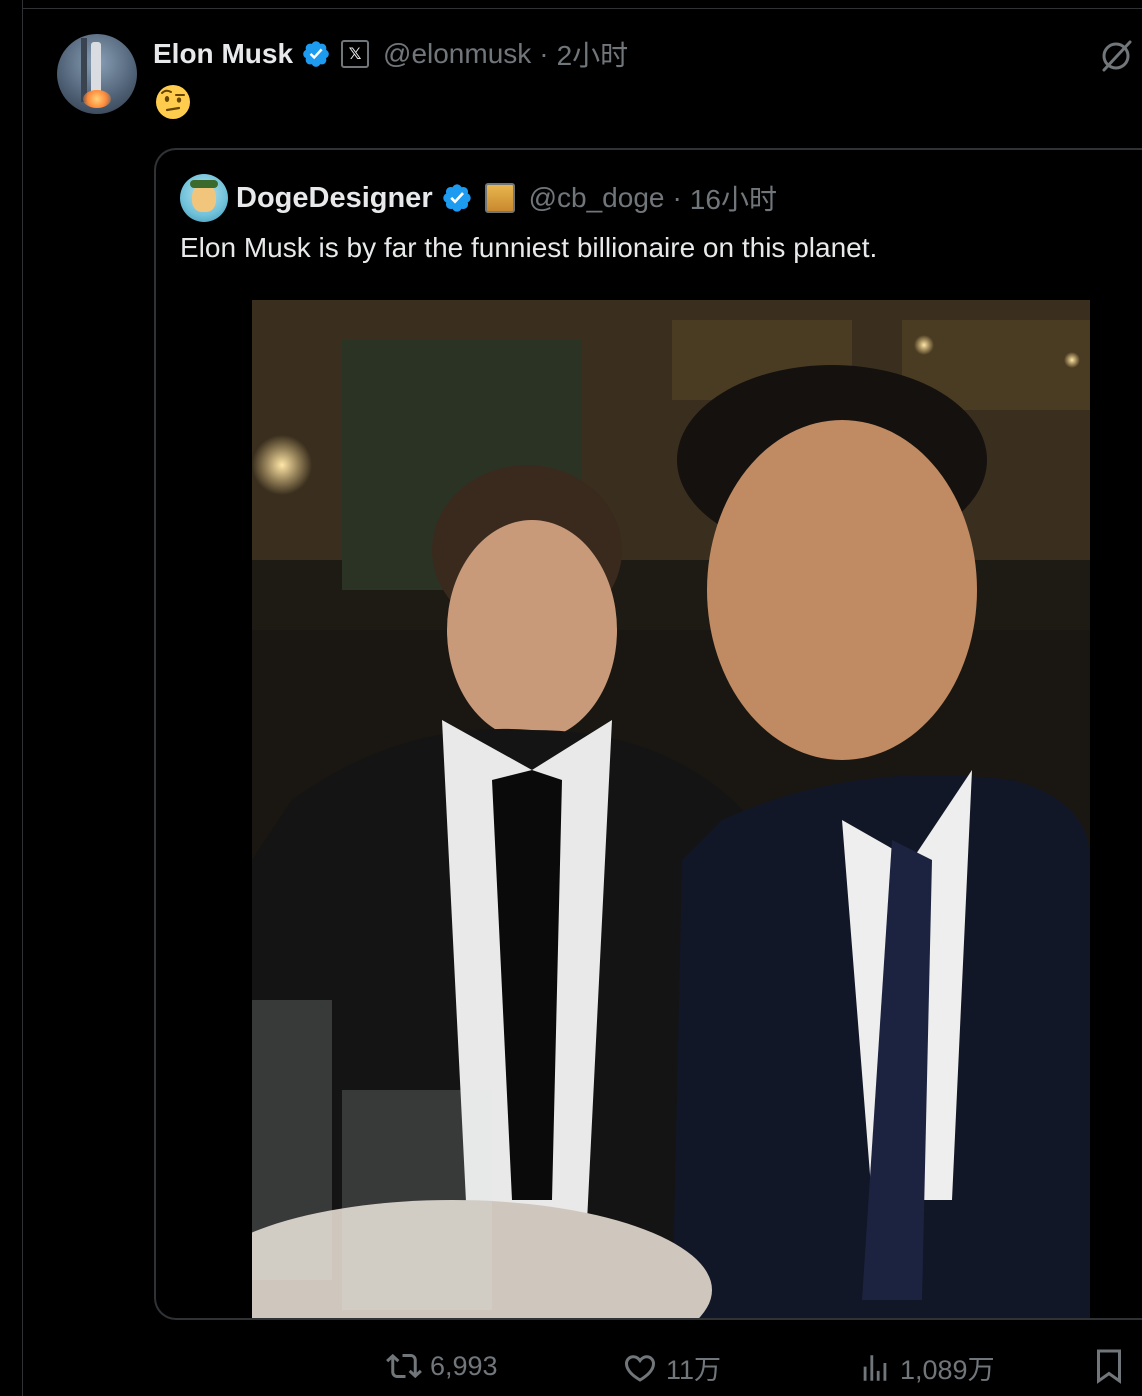 This screenshot has width=1142, height=1396. What do you see at coordinates (334, 198) in the screenshot?
I see `quoted-author-name: DogeDesigner` at bounding box center [334, 198].